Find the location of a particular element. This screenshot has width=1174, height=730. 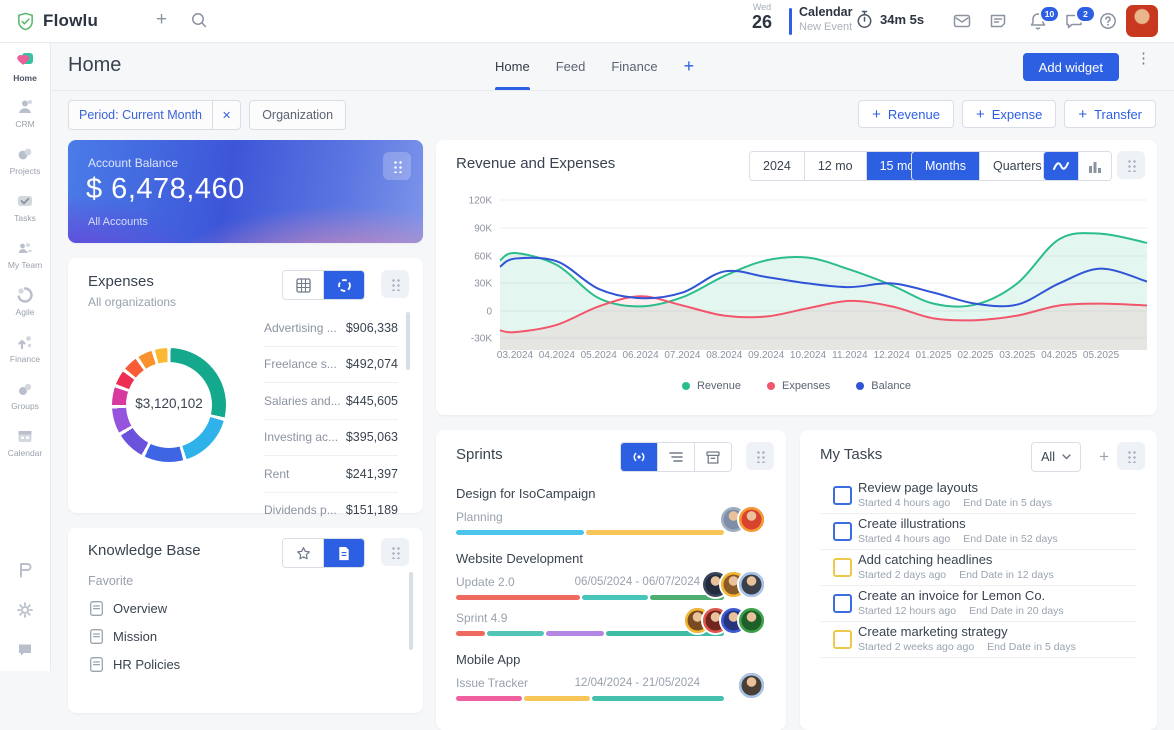

sprint-row: Update 2.0 06/05/2024 - 06/07/2024 is located at coordinates (611, 586).